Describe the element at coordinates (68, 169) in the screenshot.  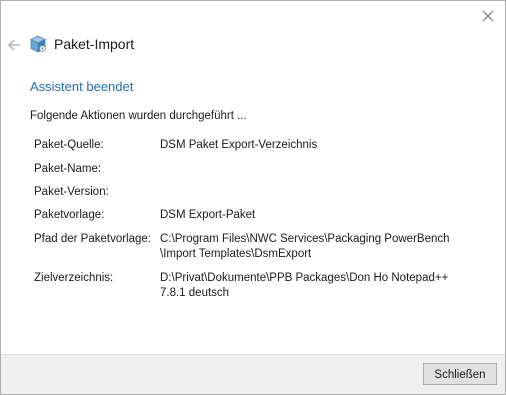
I see `detail-label: Paket-Name:` at that location.